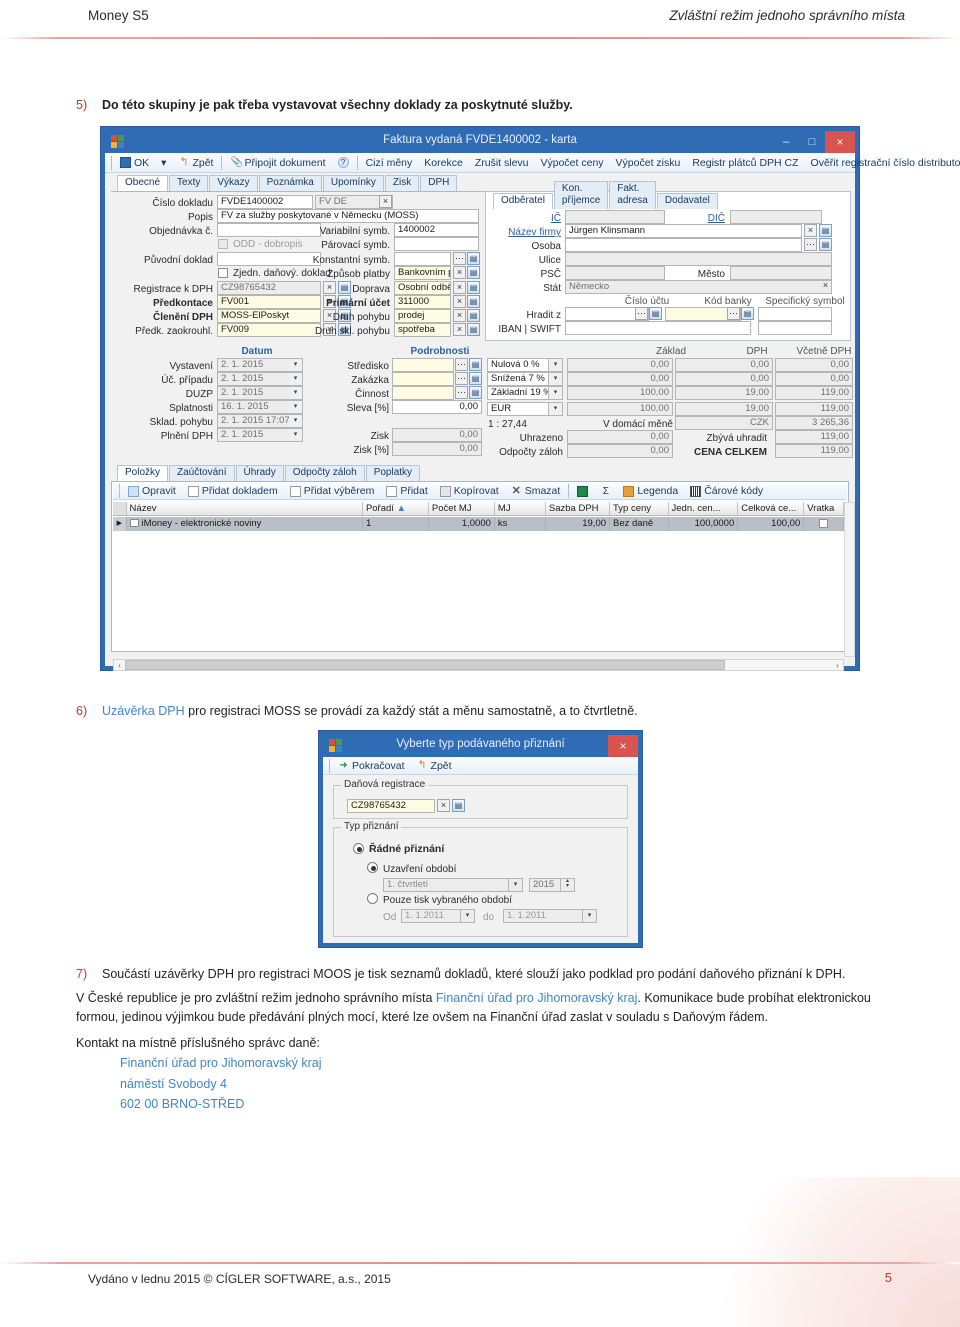  Describe the element at coordinates (516, 885) in the screenshot. I see `dropdown-quarter-icon: ▾` at that location.